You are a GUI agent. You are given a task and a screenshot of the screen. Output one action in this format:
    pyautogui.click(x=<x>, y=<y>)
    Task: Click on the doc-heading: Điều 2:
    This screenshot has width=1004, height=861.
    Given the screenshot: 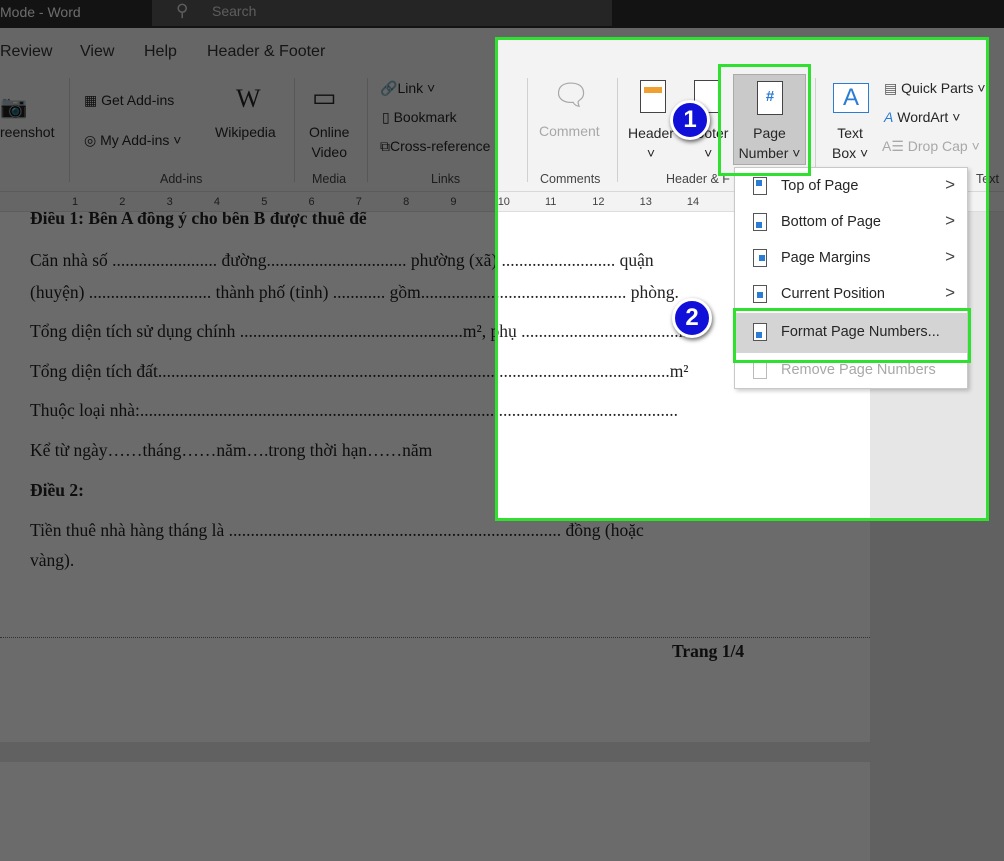 What is the action you would take?
    pyautogui.click(x=57, y=490)
    